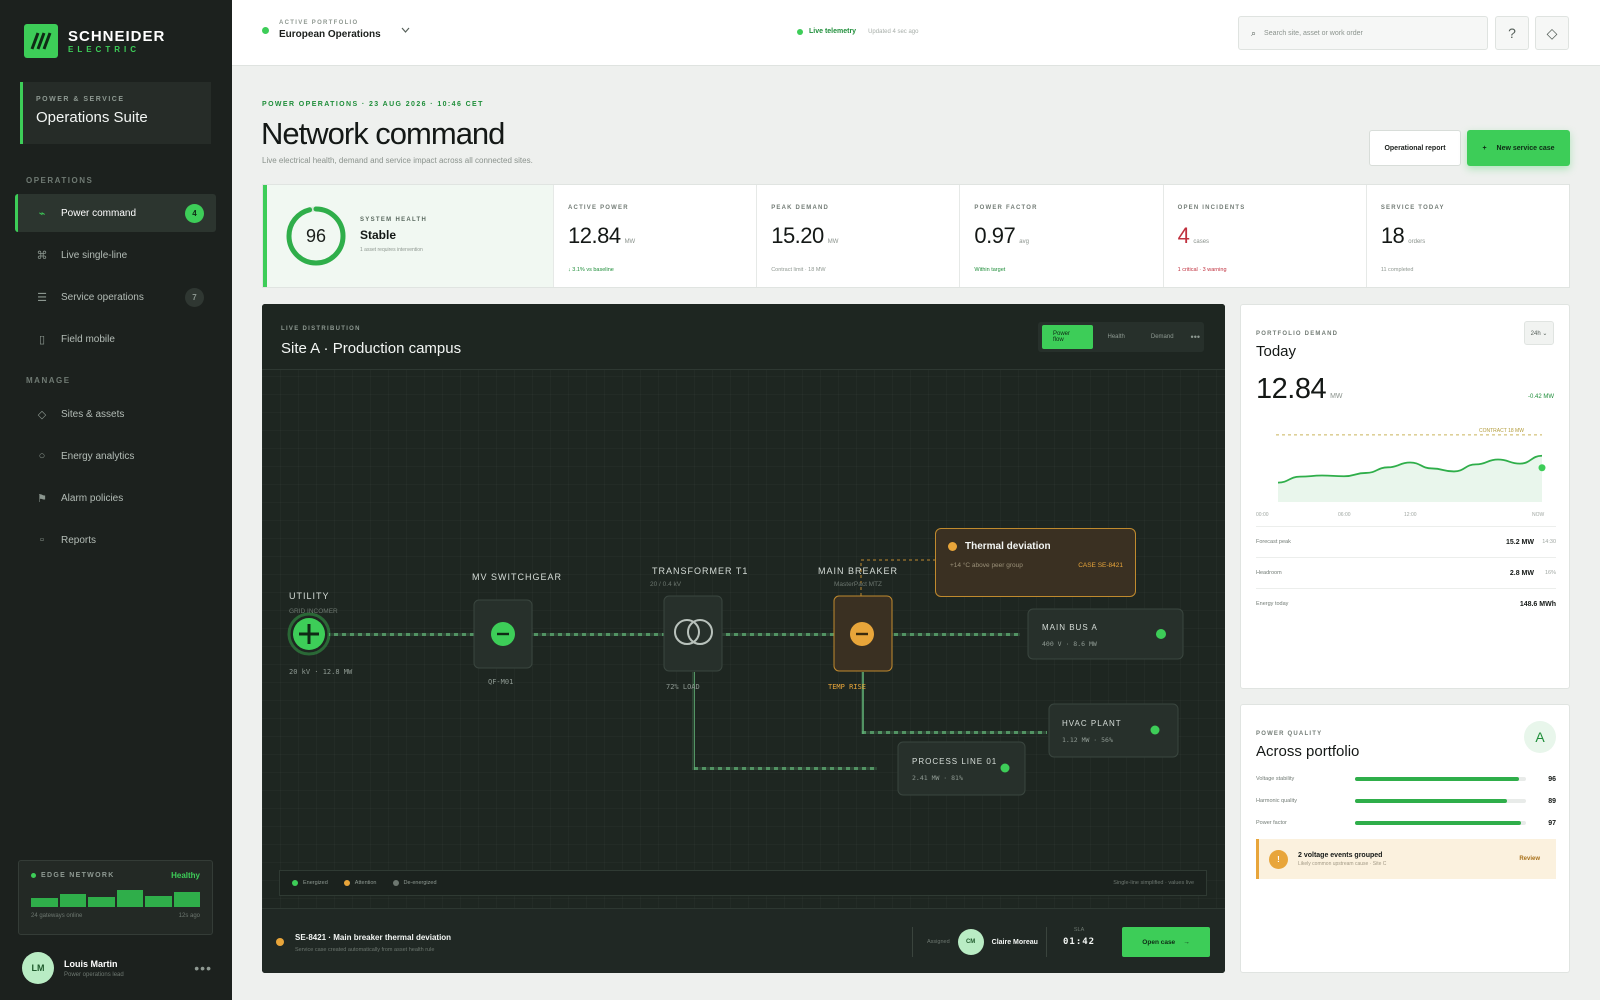 The height and width of the screenshot is (1000, 1600). I want to click on sidebar-item-live-single-line: ⌘ Live single-line, so click(115, 255).